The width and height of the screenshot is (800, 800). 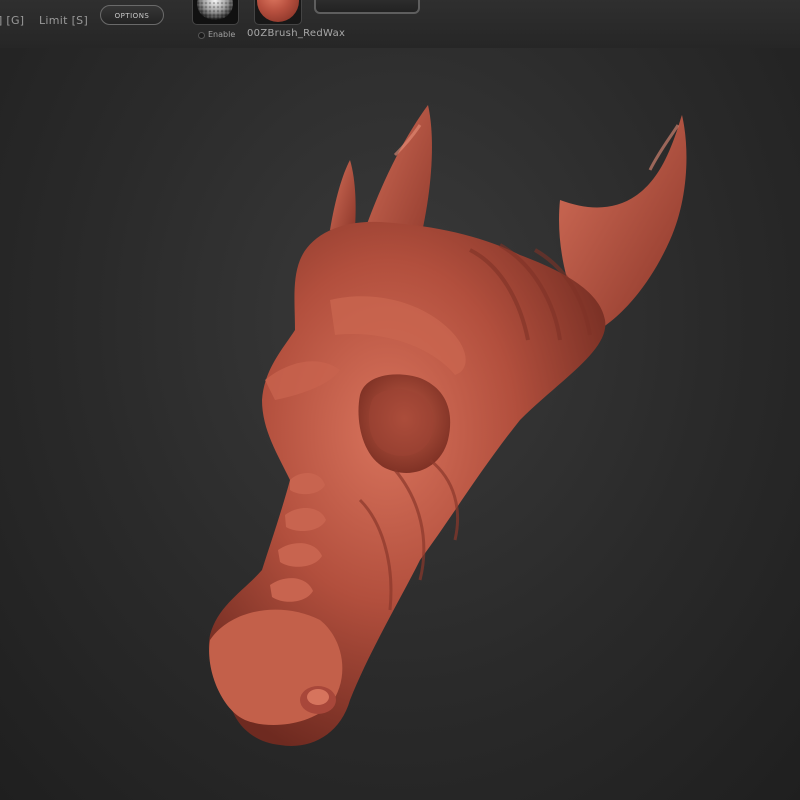 I want to click on alpha-texture-icon, so click(x=215, y=12).